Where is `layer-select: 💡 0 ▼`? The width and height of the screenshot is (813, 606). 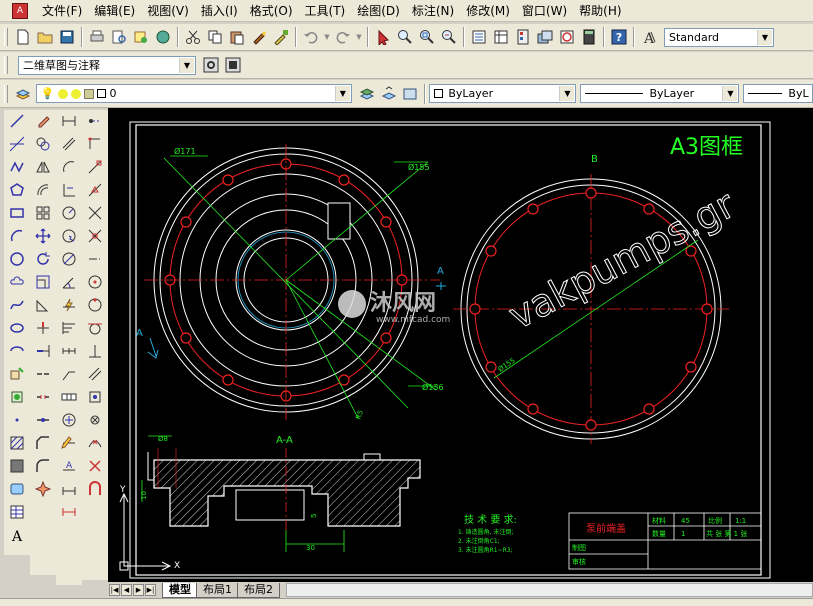
layer-select: 💡 0 ▼ is located at coordinates (193, 93).